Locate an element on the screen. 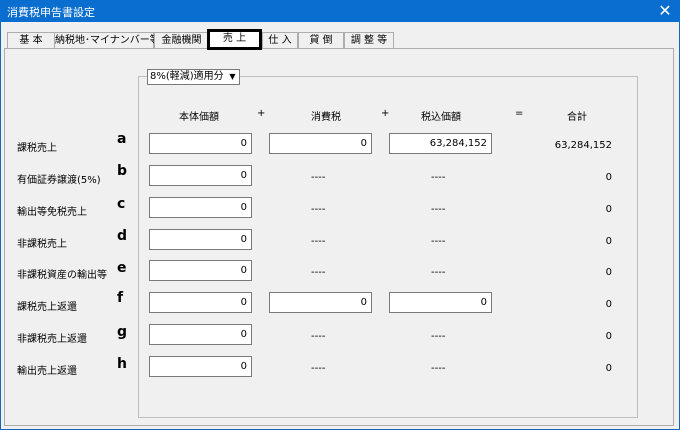 This screenshot has width=680, height=430. tab-purchases: 仕 入 is located at coordinates (280, 40).